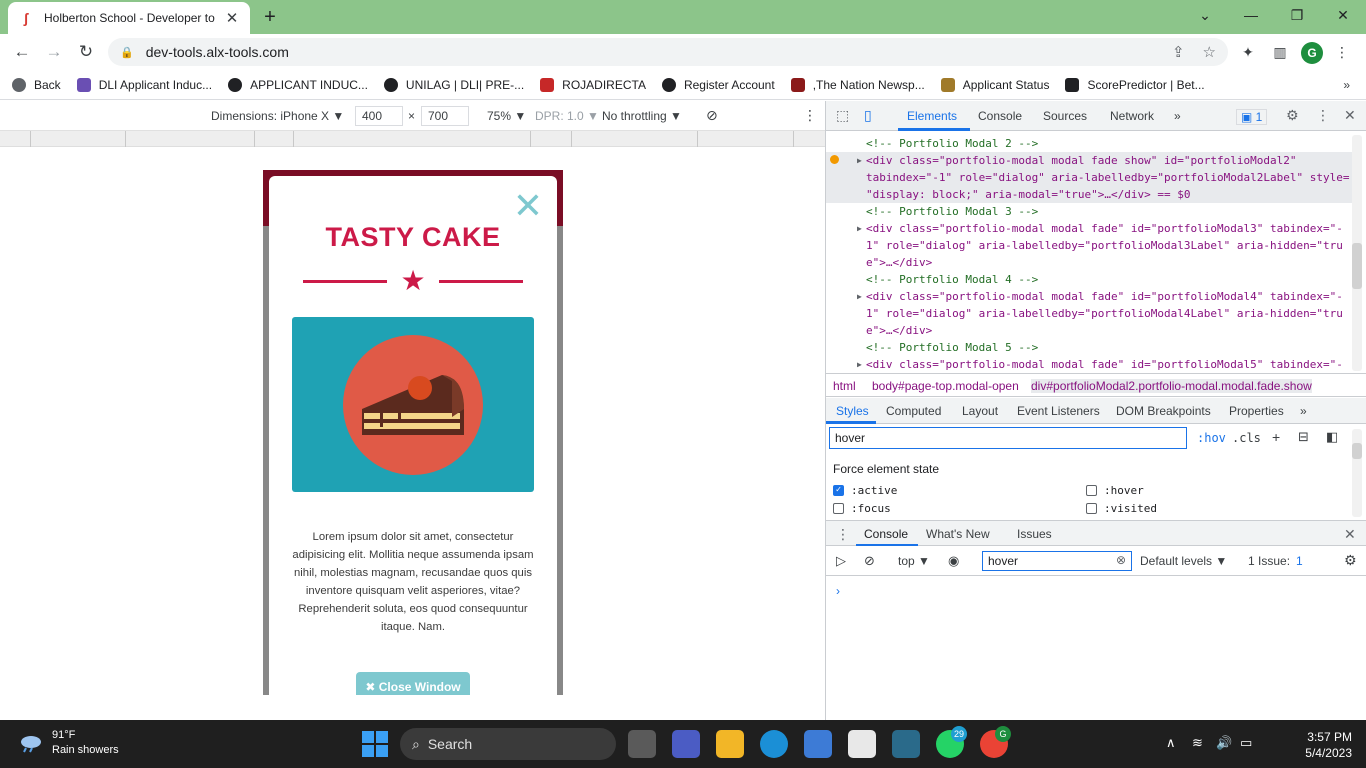 The width and height of the screenshot is (1366, 768). Describe the element at coordinates (1342, 52) in the screenshot. I see `menu-kebab-icon: ⋮` at that location.